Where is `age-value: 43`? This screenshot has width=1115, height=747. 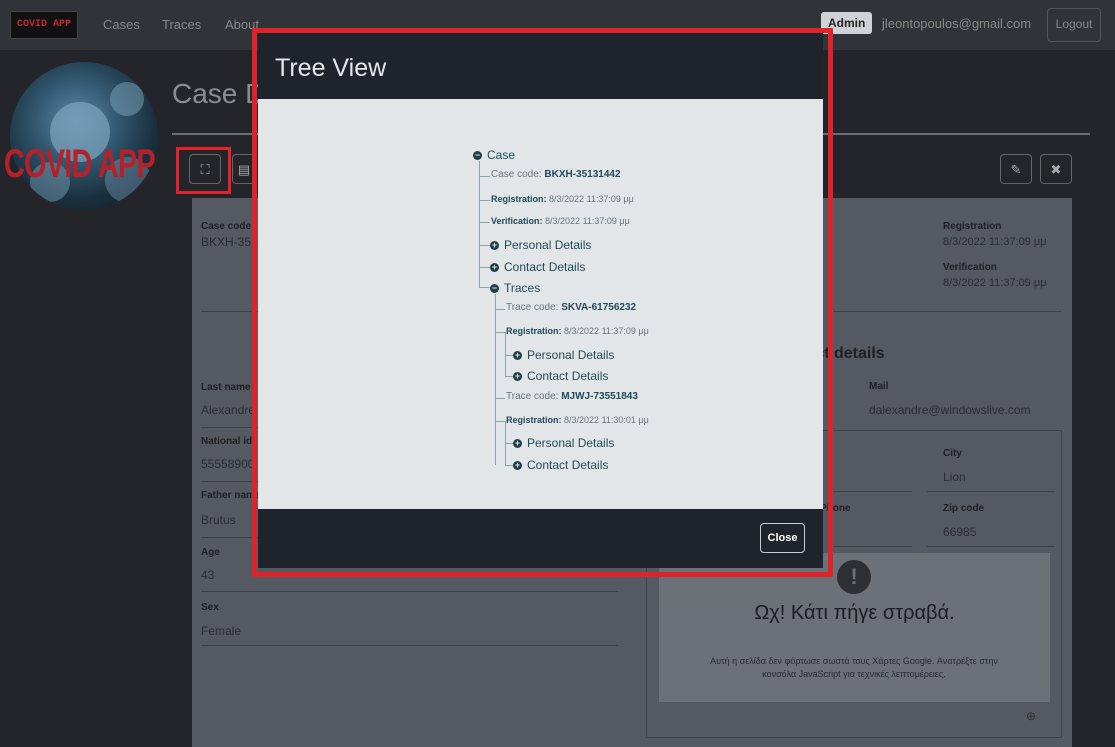
age-value: 43 is located at coordinates (208, 575).